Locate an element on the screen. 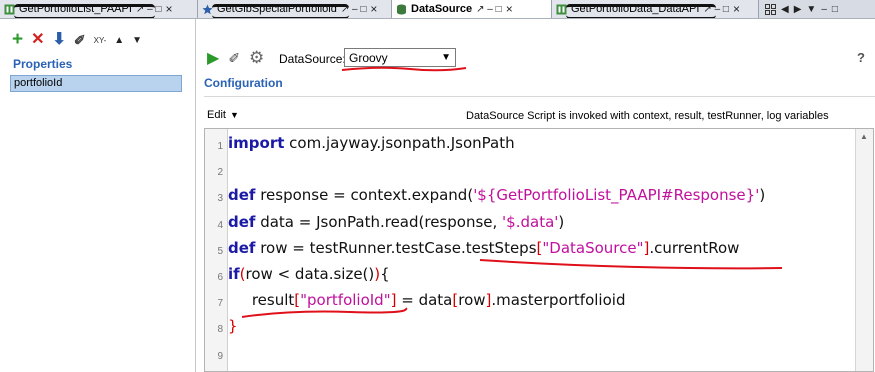 The image size is (875, 372). vertical-scrollbar: ▲ is located at coordinates (864, 250).